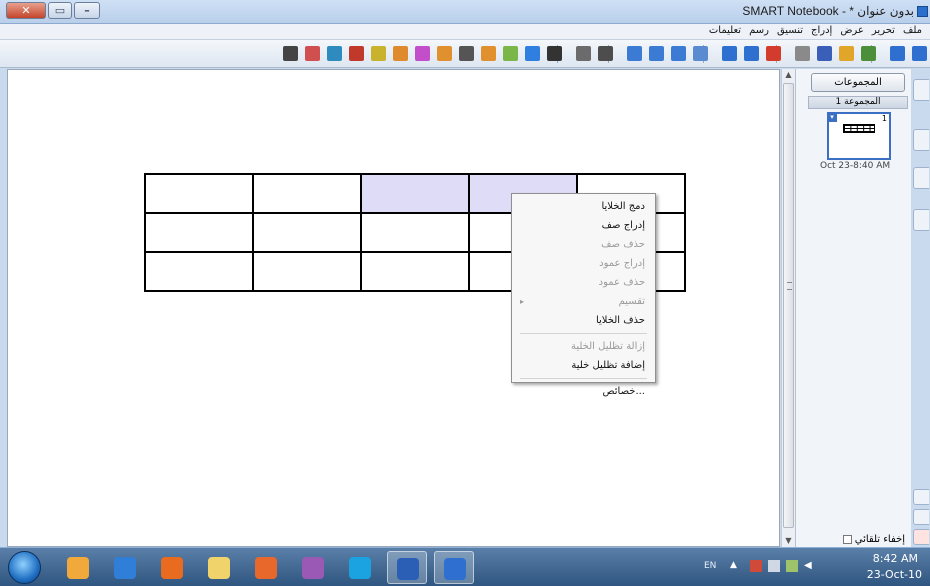  What do you see at coordinates (710, 566) in the screenshot?
I see `language-indicator: EN` at bounding box center [710, 566].